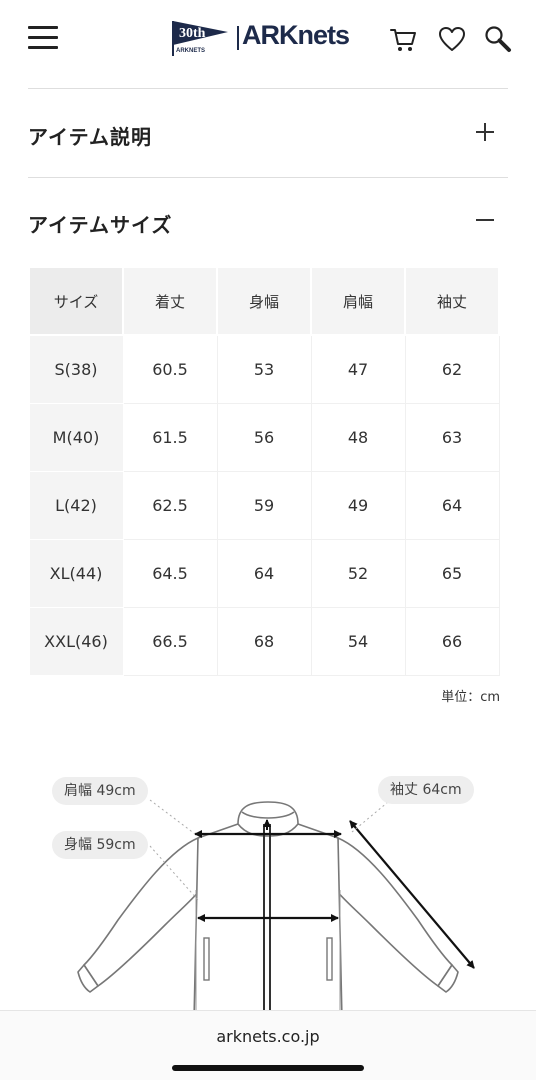  I want to click on table-cell: 66, so click(452, 641).